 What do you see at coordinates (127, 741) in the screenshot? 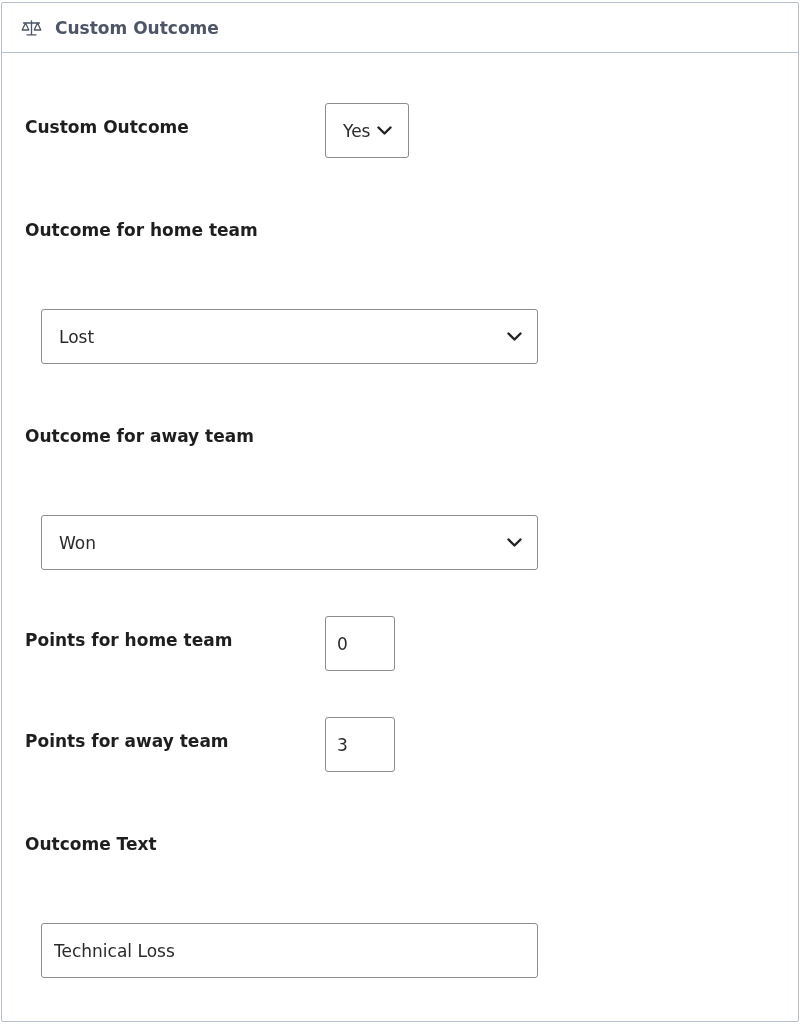
I see `field-label: Points for away team` at bounding box center [127, 741].